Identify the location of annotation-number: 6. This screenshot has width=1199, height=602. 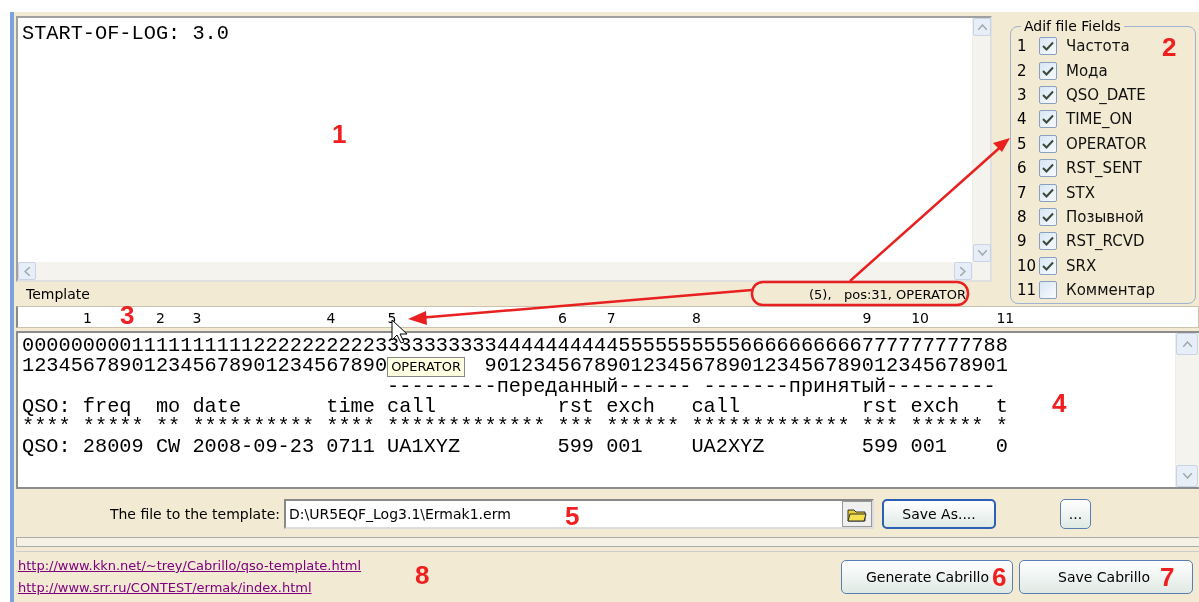
(999, 577).